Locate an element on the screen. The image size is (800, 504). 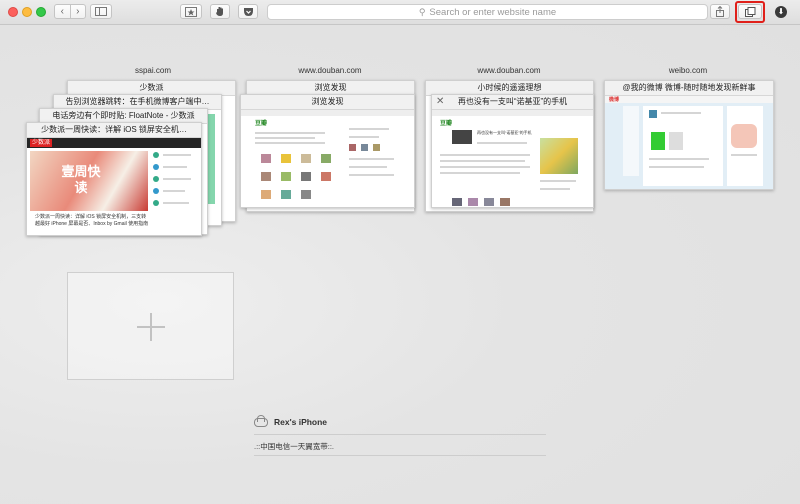
new-tab-button is located at coordinates (150, 326).